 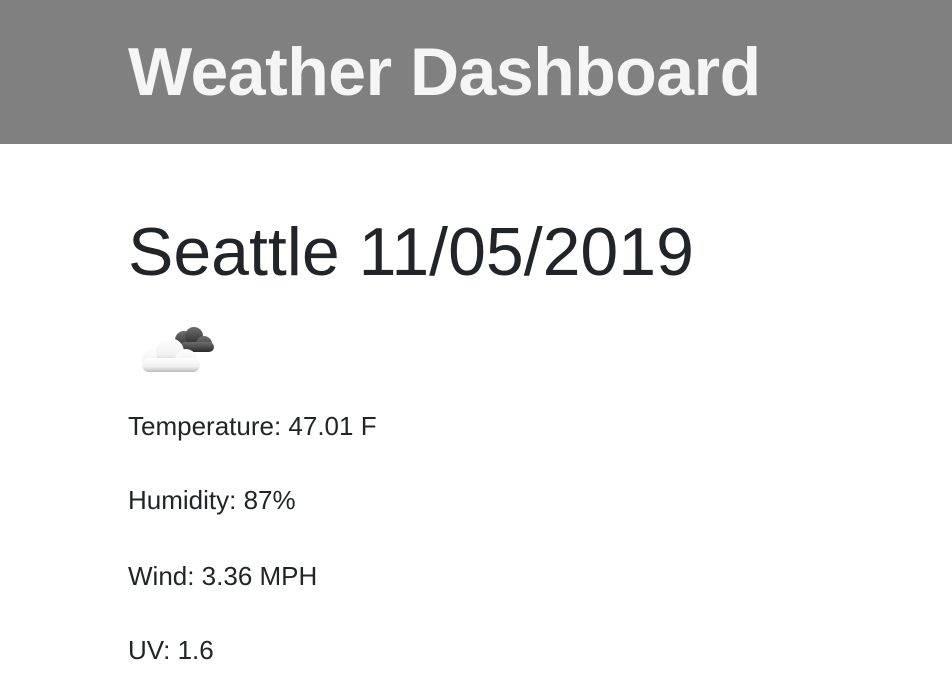 What do you see at coordinates (444, 72) in the screenshot?
I see `page-title: Weather Dashboard` at bounding box center [444, 72].